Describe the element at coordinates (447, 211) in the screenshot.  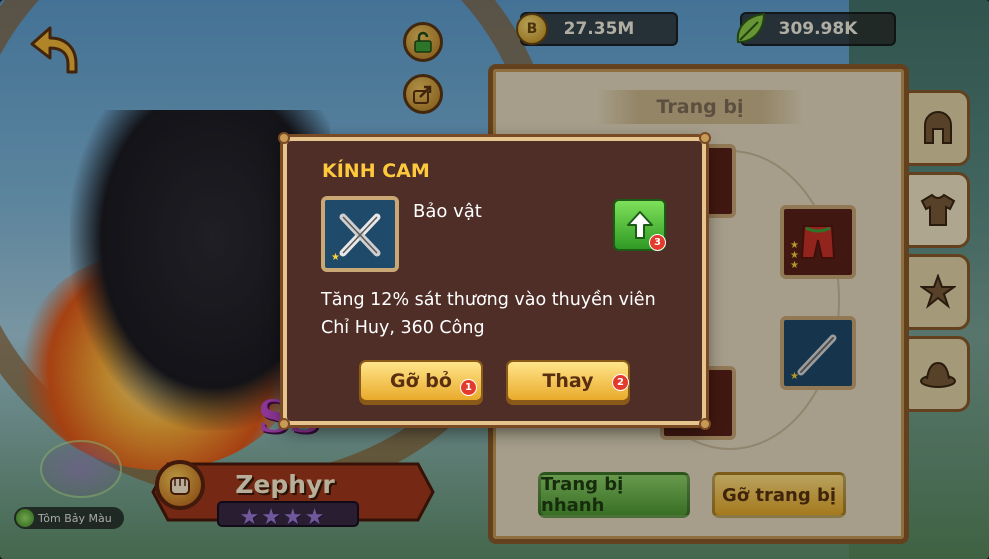
I see `item-type: Bảo vật` at that location.